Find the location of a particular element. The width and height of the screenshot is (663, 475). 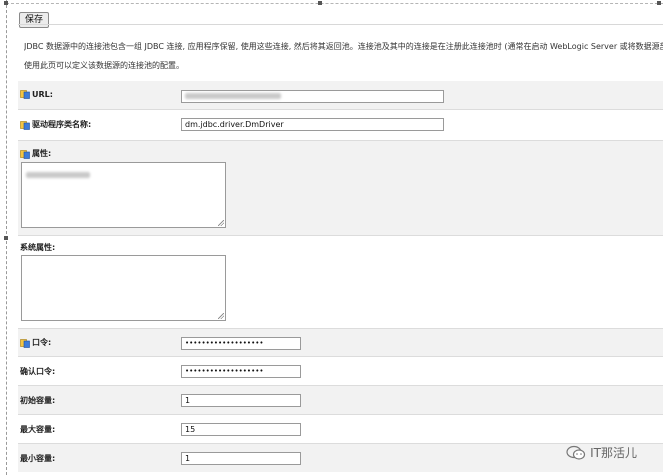

min-capacity-input: 1 is located at coordinates (241, 458).